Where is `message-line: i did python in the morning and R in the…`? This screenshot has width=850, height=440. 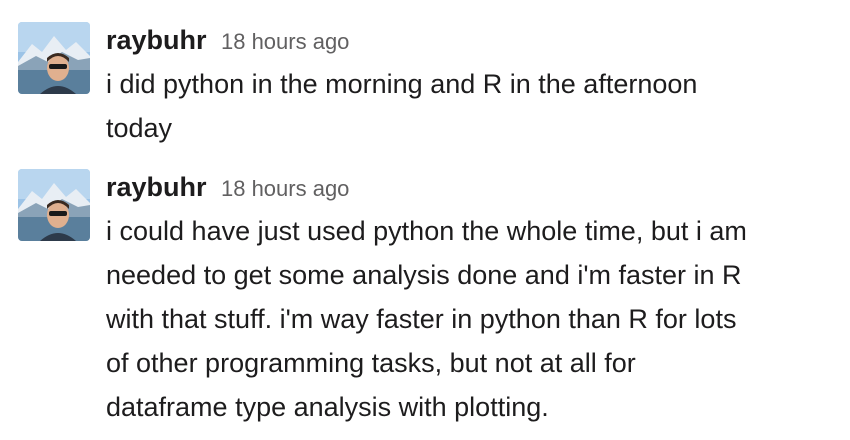 message-line: i did python in the morning and R in the… is located at coordinates (402, 84).